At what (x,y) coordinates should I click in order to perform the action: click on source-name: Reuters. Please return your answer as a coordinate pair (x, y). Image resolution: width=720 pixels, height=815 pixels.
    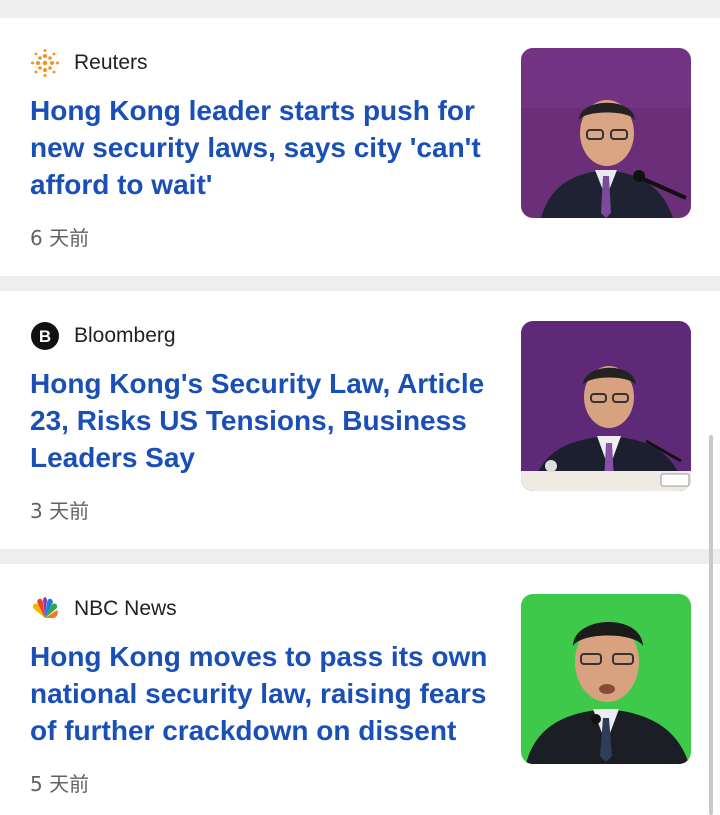
    Looking at the image, I should click on (111, 62).